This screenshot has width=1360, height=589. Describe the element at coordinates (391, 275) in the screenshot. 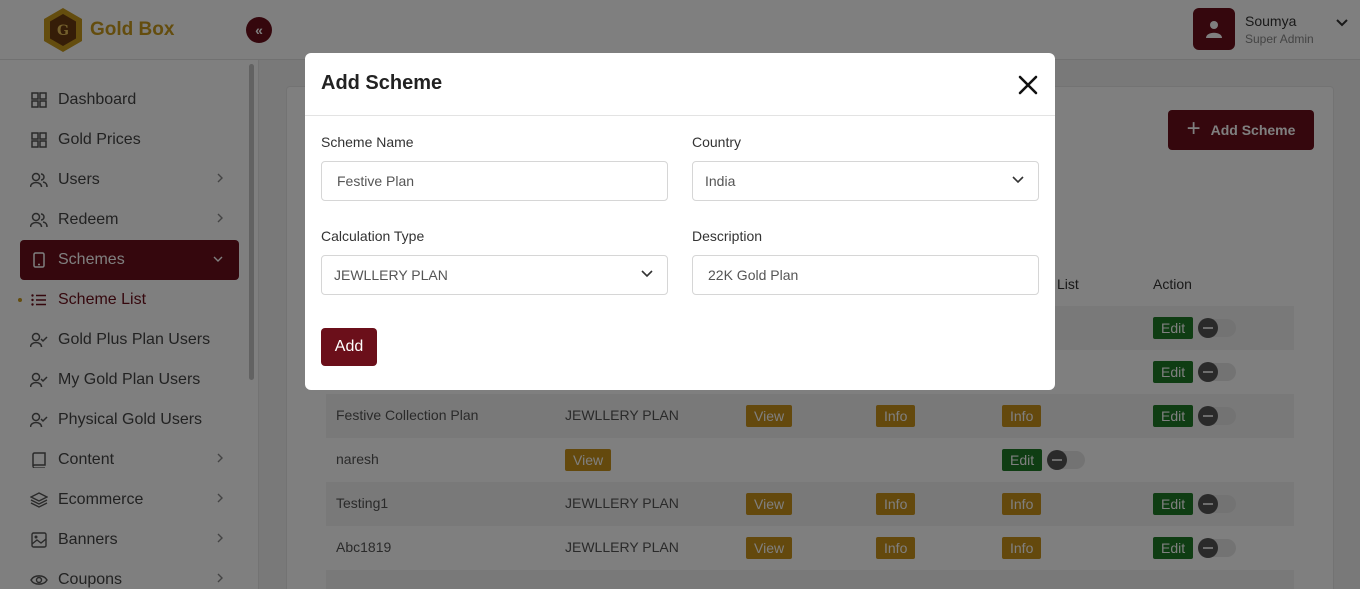

I see `calculation-type-value: JEWLLERY PLAN` at that location.